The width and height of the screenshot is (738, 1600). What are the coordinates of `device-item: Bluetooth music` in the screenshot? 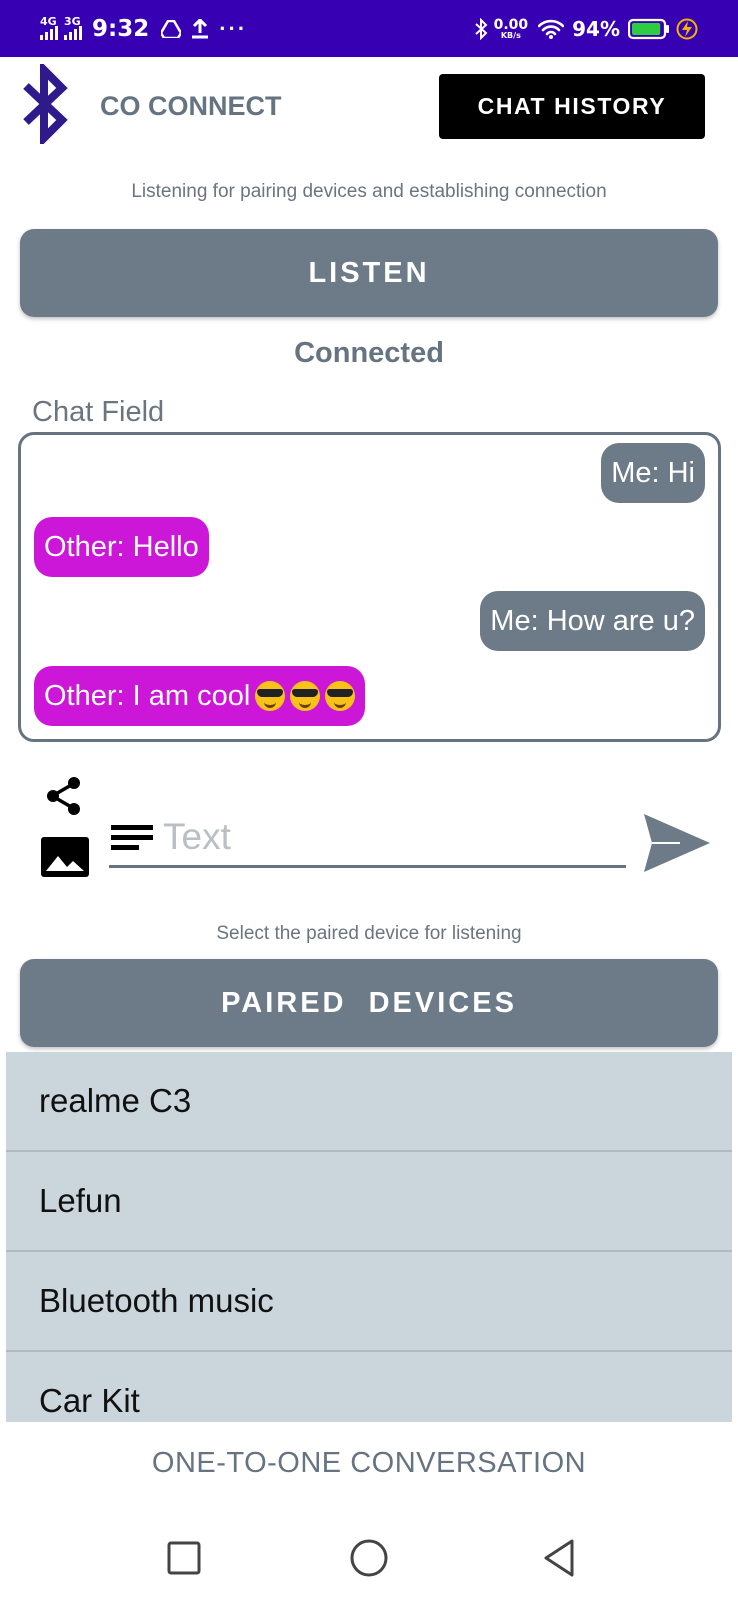 It's located at (369, 1302).